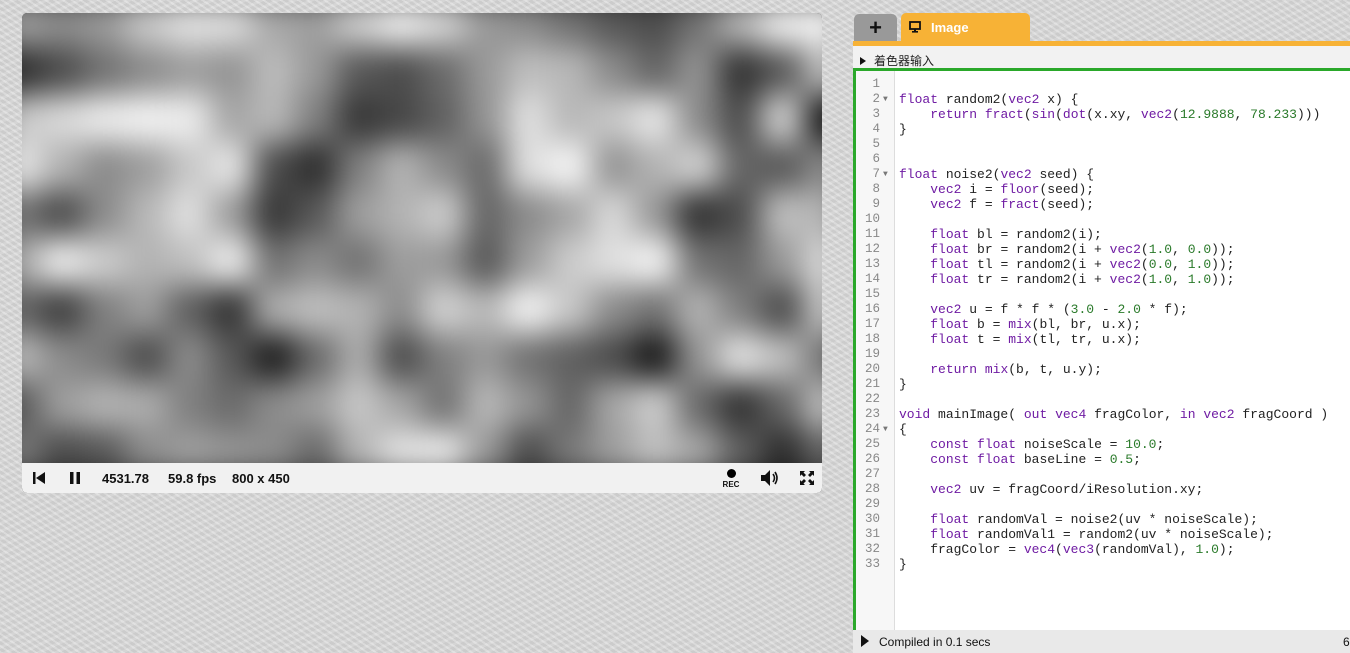 The width and height of the screenshot is (1350, 653). Describe the element at coordinates (1103, 489) in the screenshot. I see `code-line: 28 vec2 uv = fragCoord/iResolution.xy;` at that location.